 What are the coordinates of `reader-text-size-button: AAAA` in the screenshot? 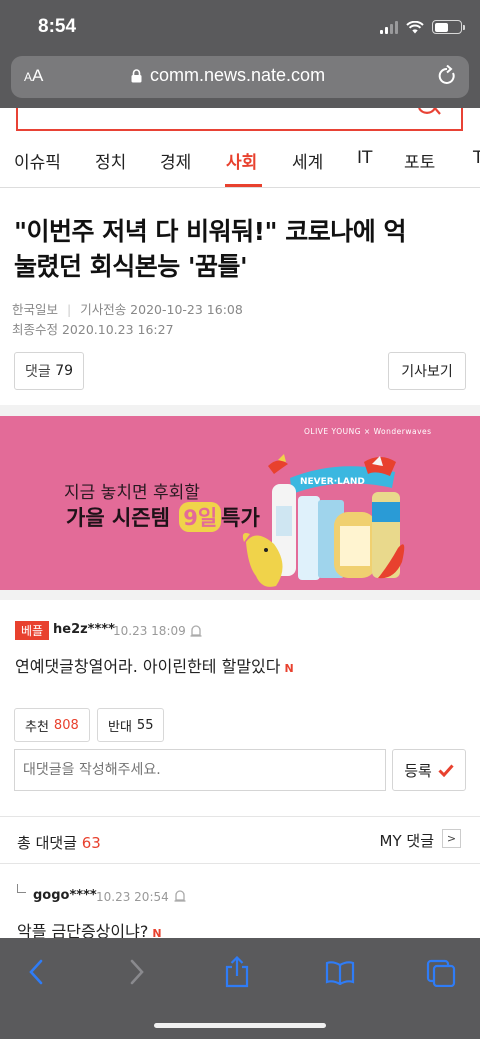 It's located at (33, 76).